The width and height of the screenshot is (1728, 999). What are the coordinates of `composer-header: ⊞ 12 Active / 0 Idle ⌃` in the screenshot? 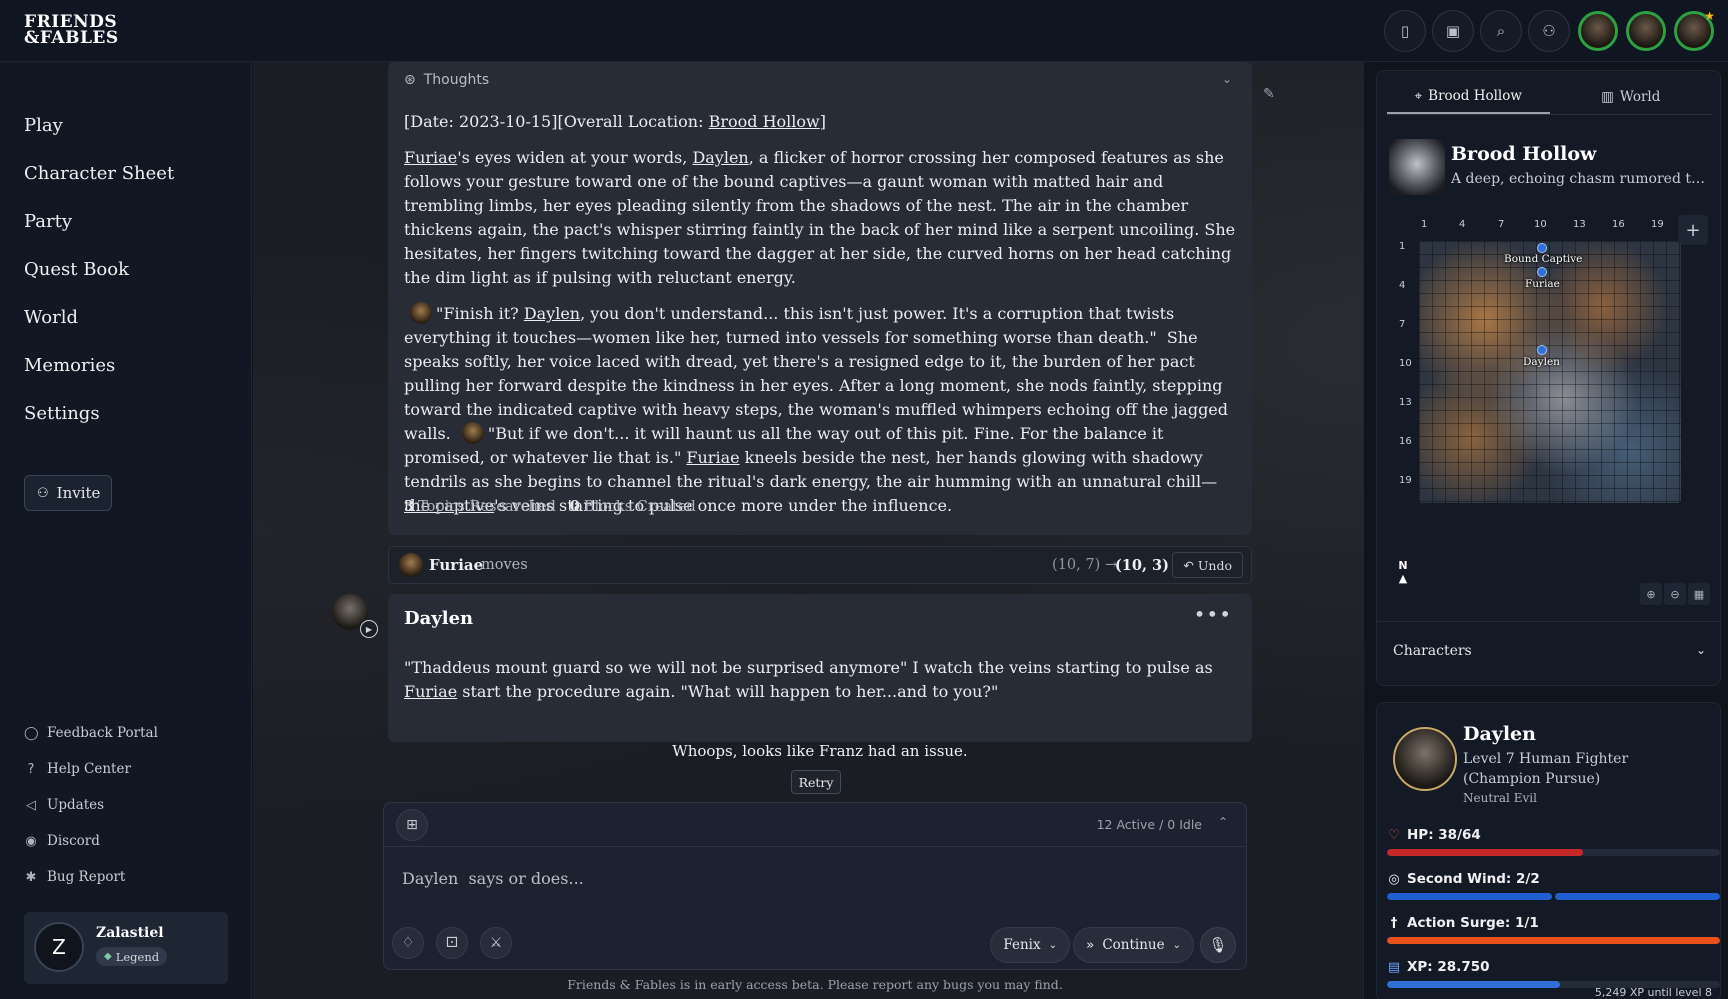 It's located at (815, 825).